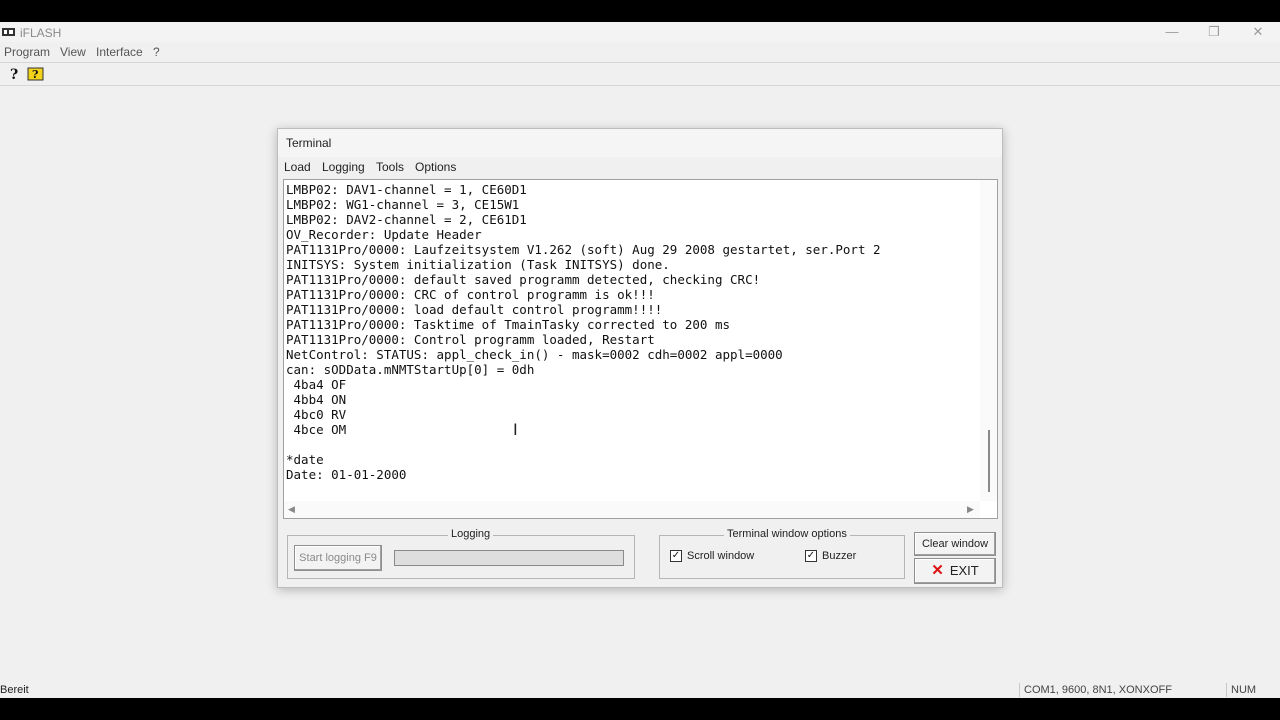 The height and width of the screenshot is (720, 1280). I want to click on terminal-menu-bar: Load Logging Tools Options, so click(640, 167).